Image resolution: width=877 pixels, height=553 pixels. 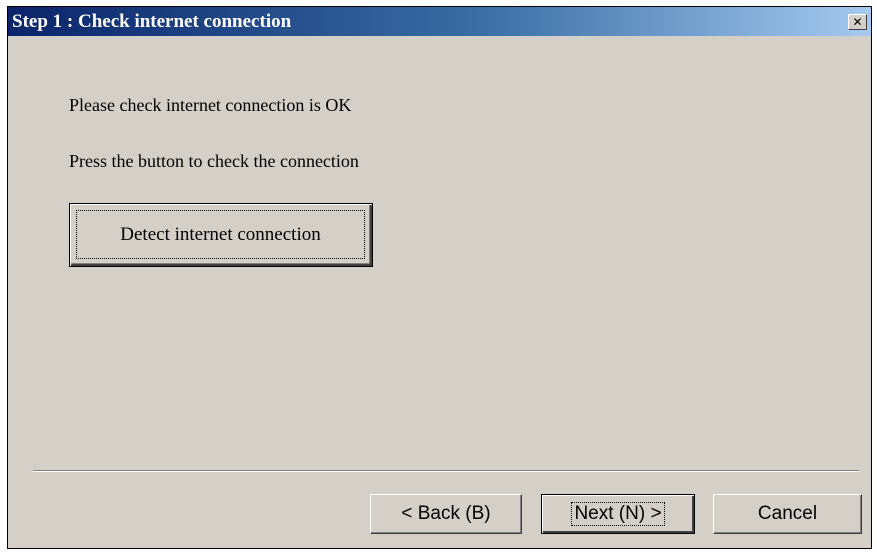 I want to click on back-button: < Back (B), so click(x=446, y=514).